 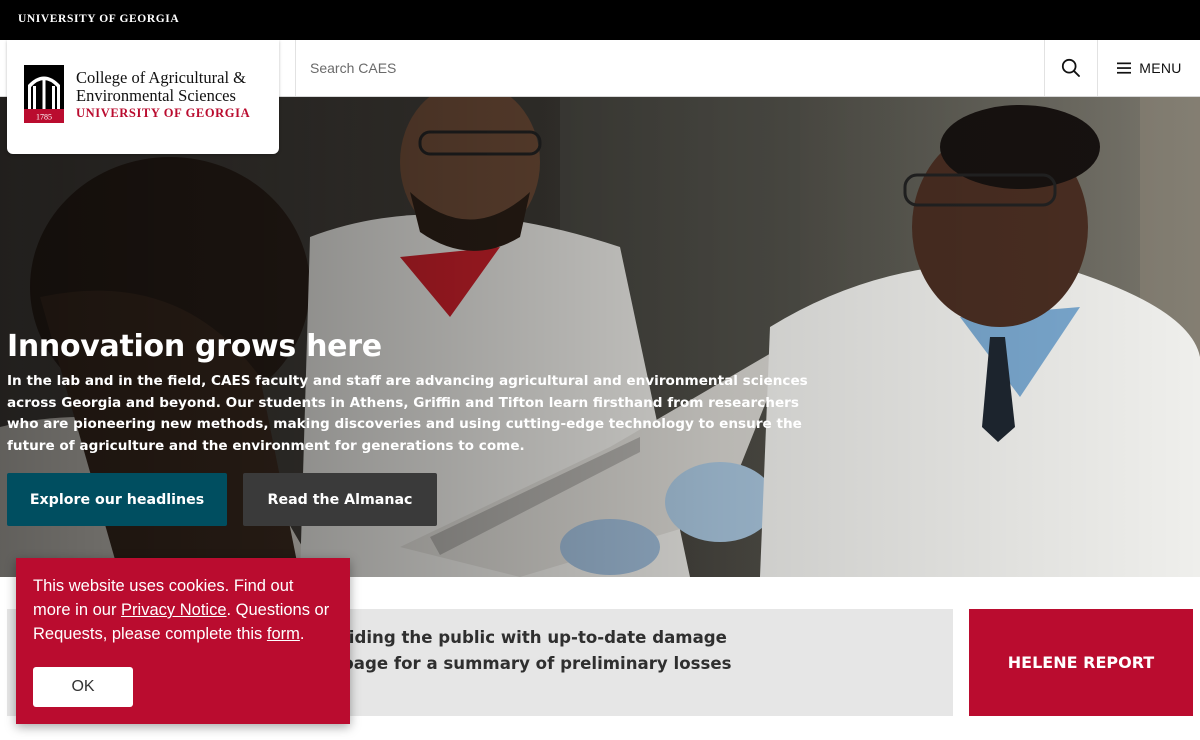 I want to click on university-wordmark: UNIVERSITY OF GEORGIA, so click(x=98, y=19).